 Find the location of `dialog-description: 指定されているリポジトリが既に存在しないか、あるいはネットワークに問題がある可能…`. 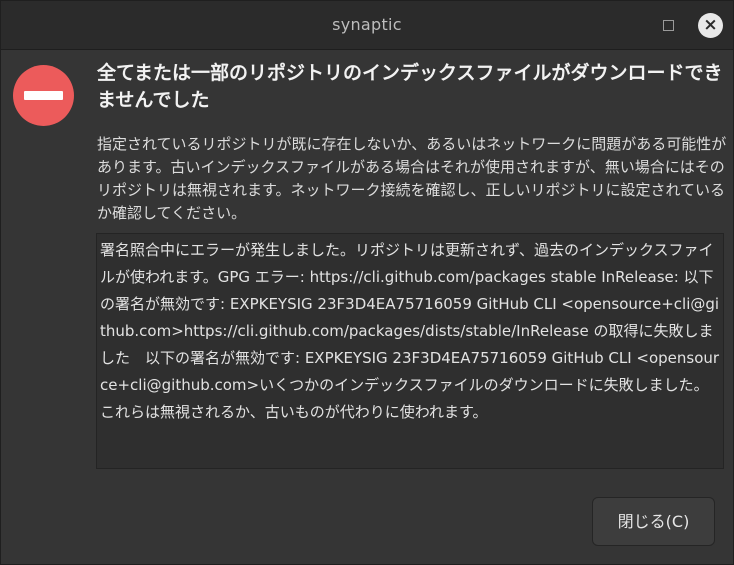

dialog-description: 指定されているリポジトリが既に存在しないか、あるいはネットワークに問題がある可能… is located at coordinates (412, 178).